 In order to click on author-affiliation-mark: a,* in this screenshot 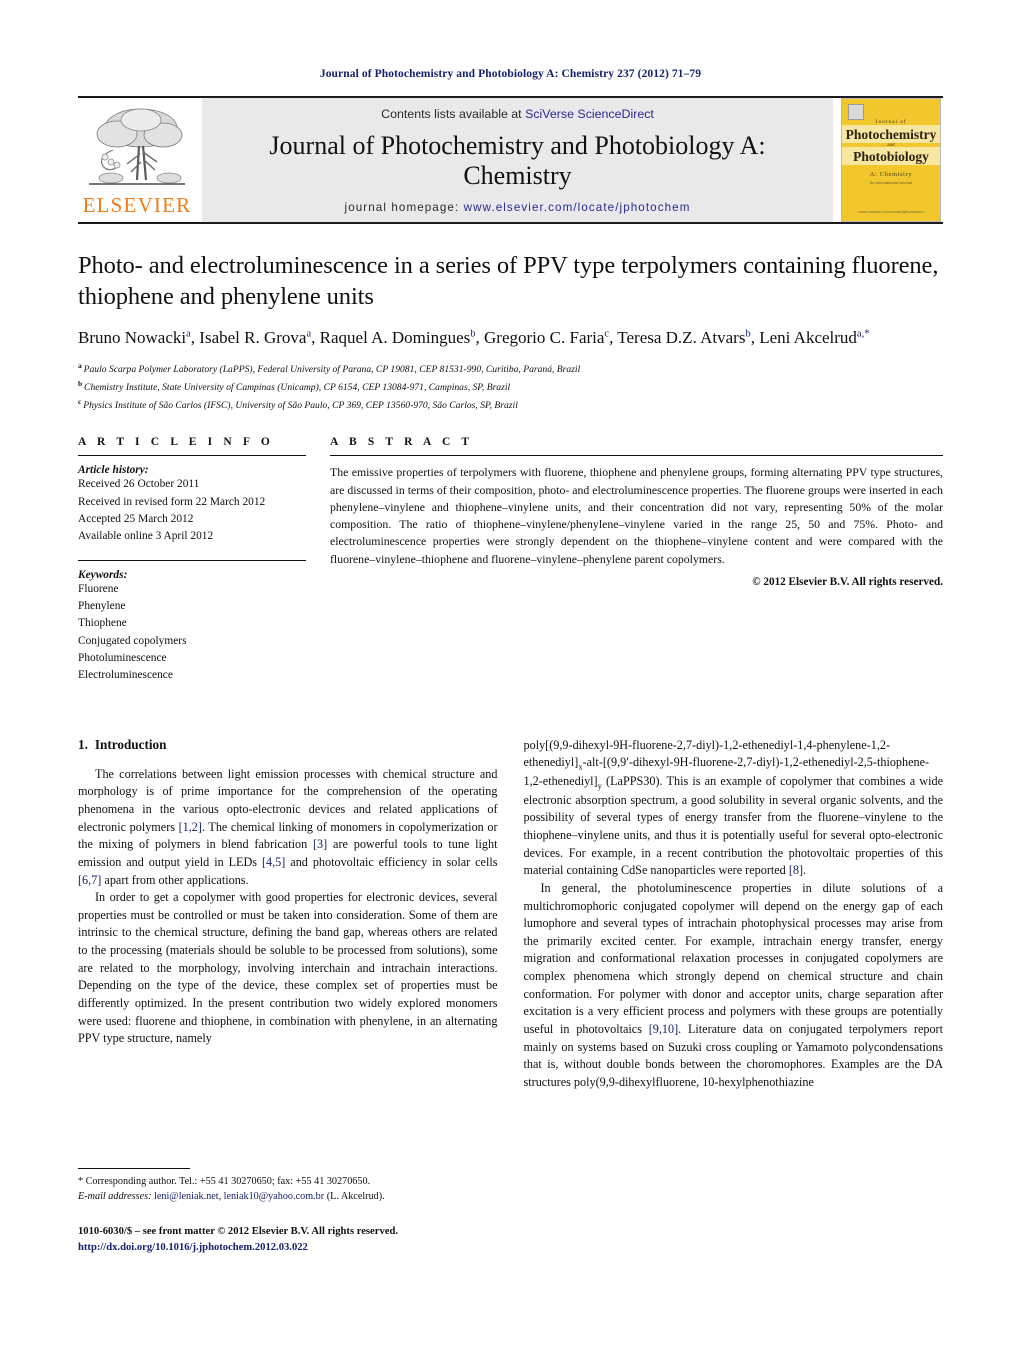, I will do `click(863, 334)`.